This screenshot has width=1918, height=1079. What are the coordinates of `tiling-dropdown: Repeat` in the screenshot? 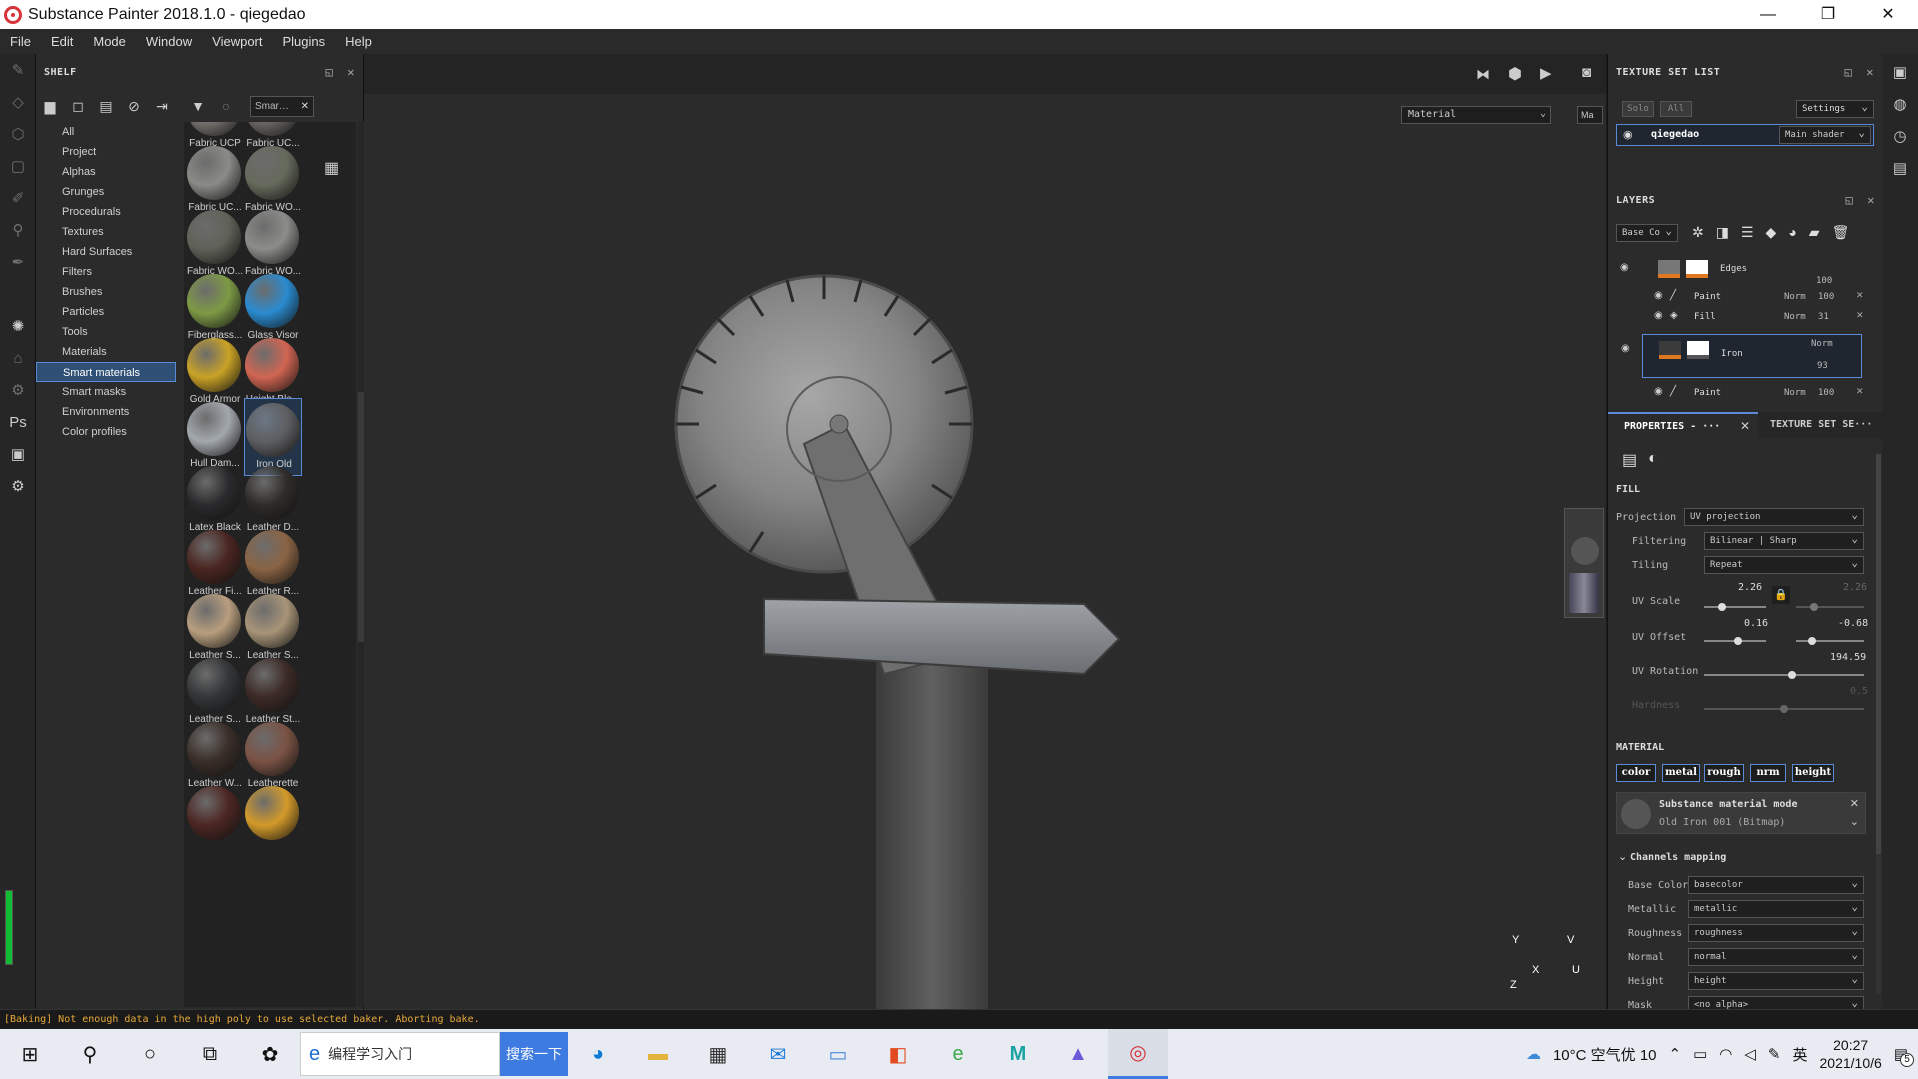 It's located at (1784, 564).